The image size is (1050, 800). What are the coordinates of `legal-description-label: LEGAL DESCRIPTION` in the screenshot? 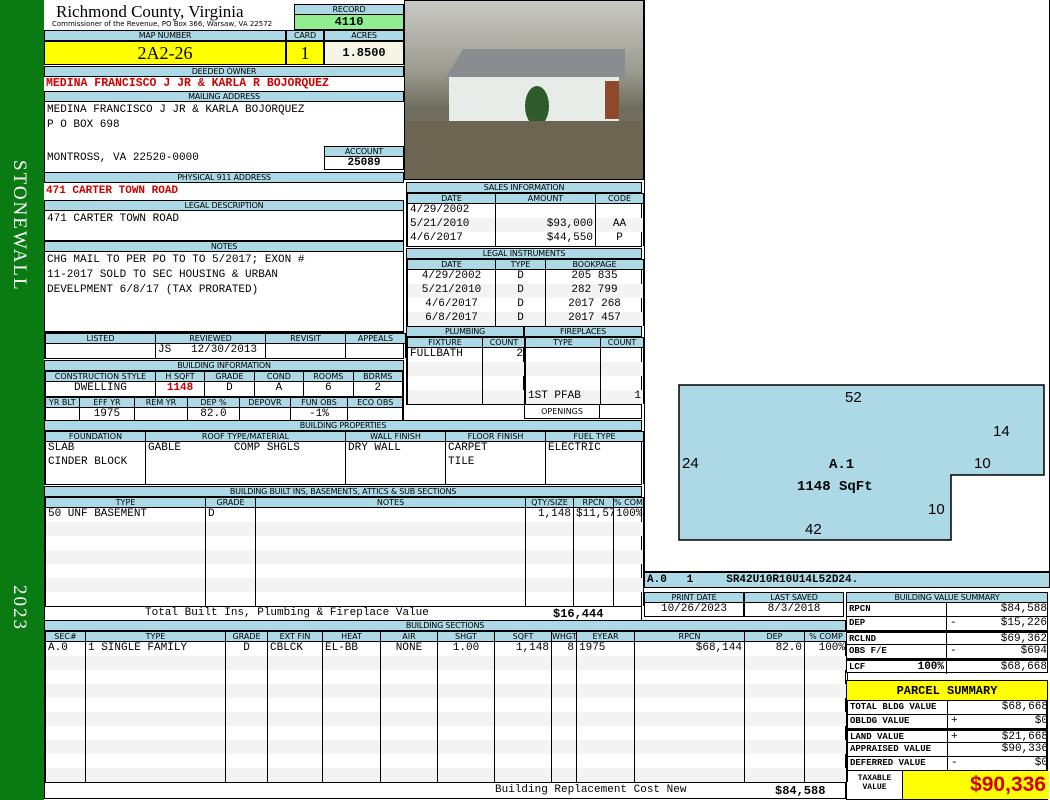 It's located at (224, 205).